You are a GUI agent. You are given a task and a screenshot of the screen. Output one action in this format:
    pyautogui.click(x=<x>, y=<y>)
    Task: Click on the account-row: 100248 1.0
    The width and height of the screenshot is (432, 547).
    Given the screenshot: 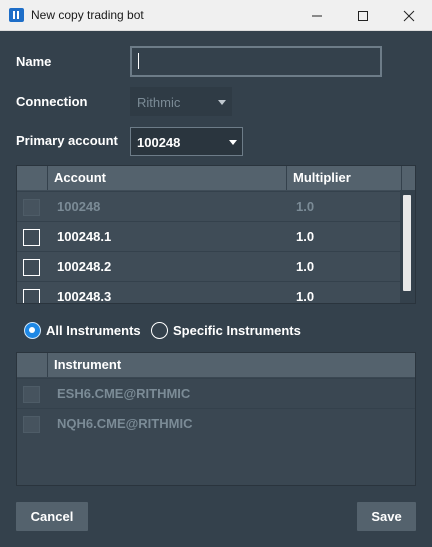 What is the action you would take?
    pyautogui.click(x=216, y=206)
    